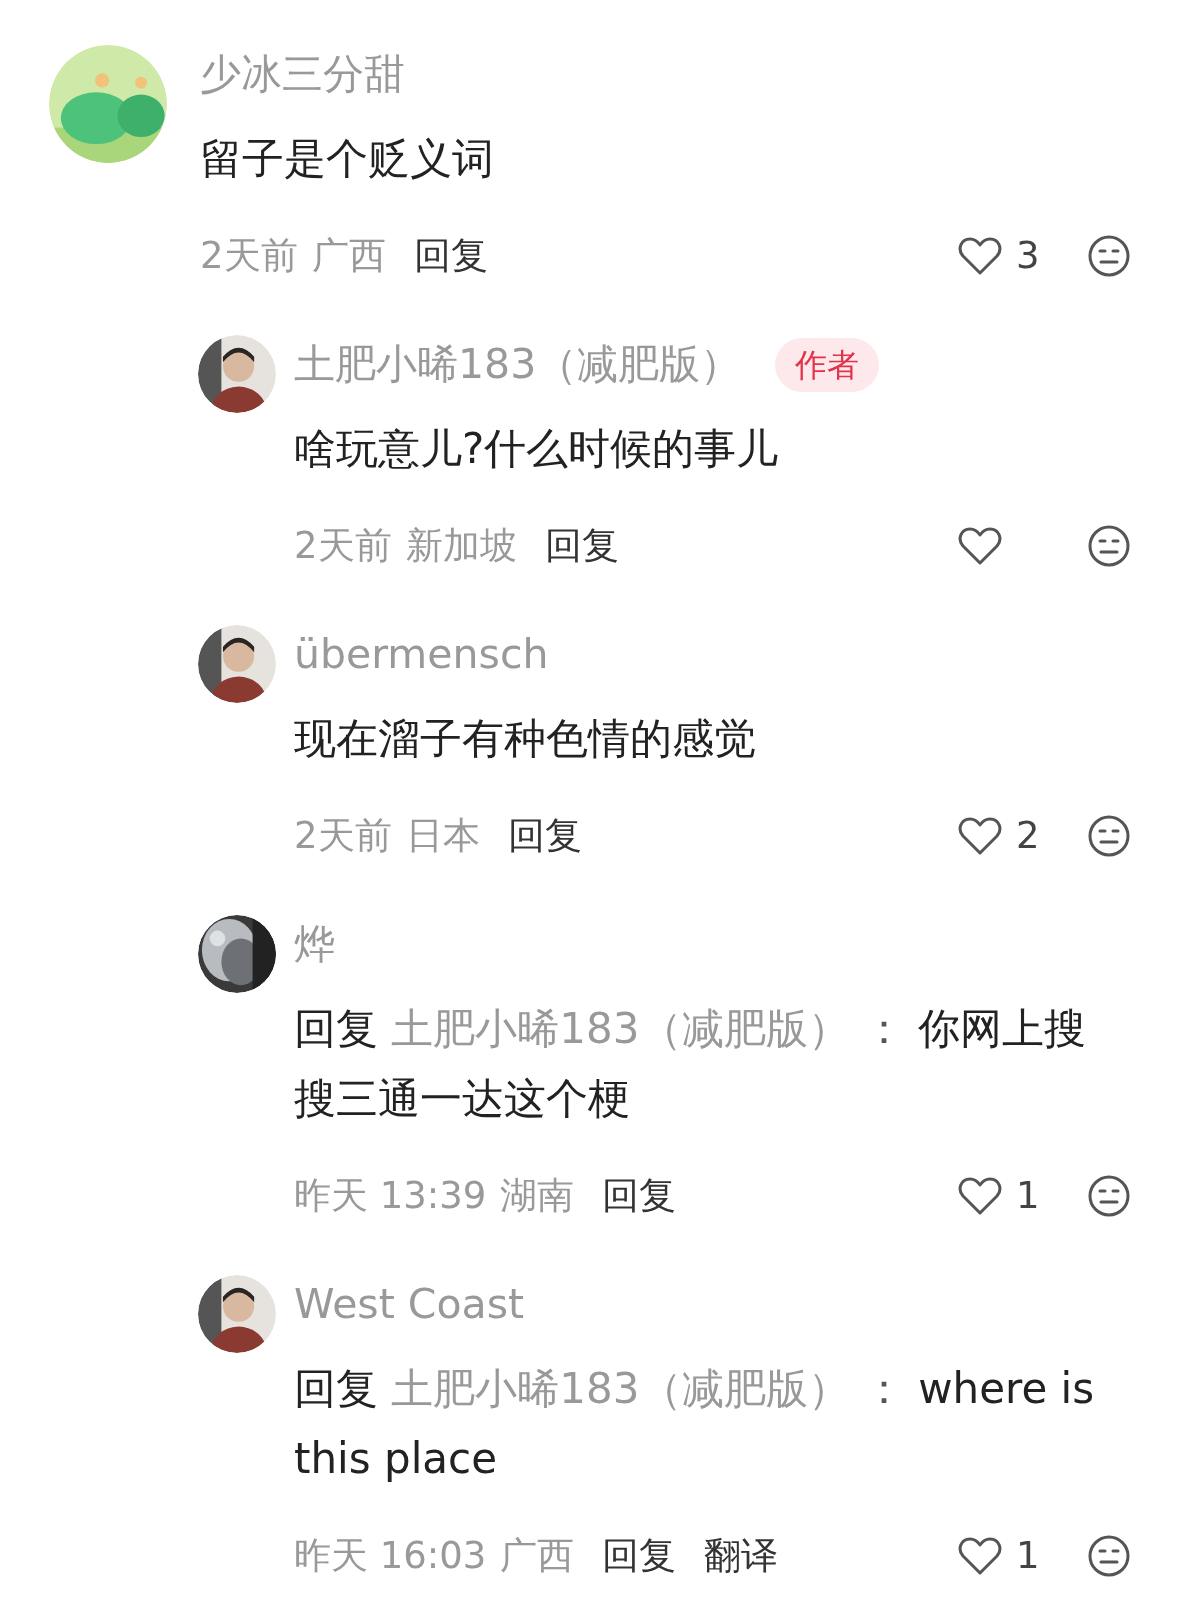 Image resolution: width=1200 pixels, height=1609 pixels. I want to click on location: 日本, so click(442, 836).